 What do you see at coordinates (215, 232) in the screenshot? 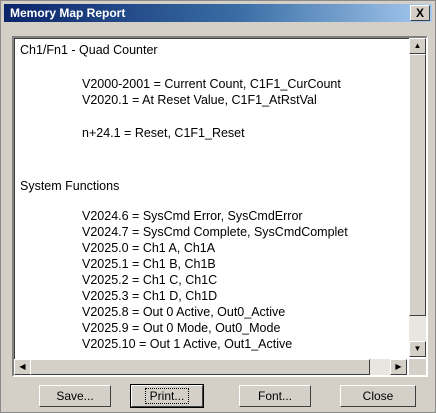
I see `report-line: V2024.7 = SysCmd Complete, SysCmdComplet` at bounding box center [215, 232].